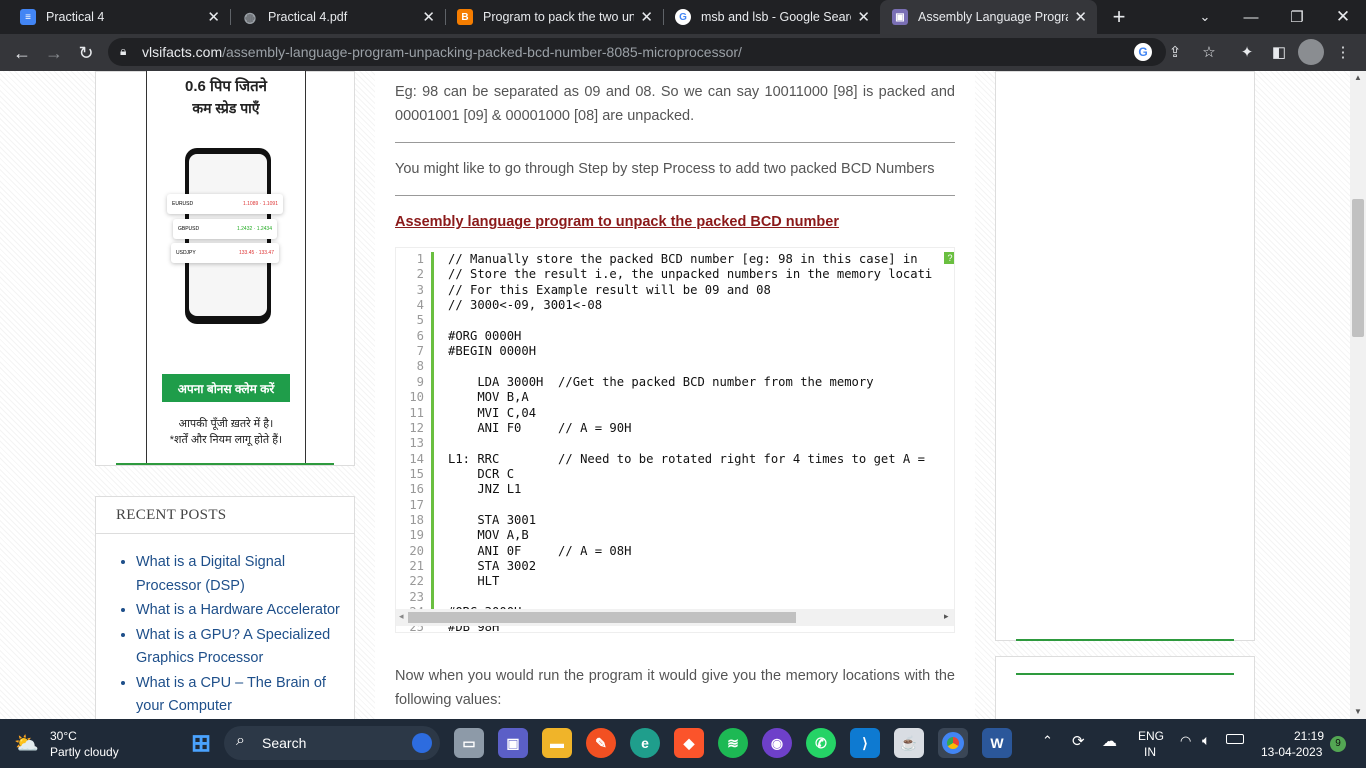  What do you see at coordinates (1358, 77) in the screenshot?
I see `scroll-up-icon: ▲` at bounding box center [1358, 77].